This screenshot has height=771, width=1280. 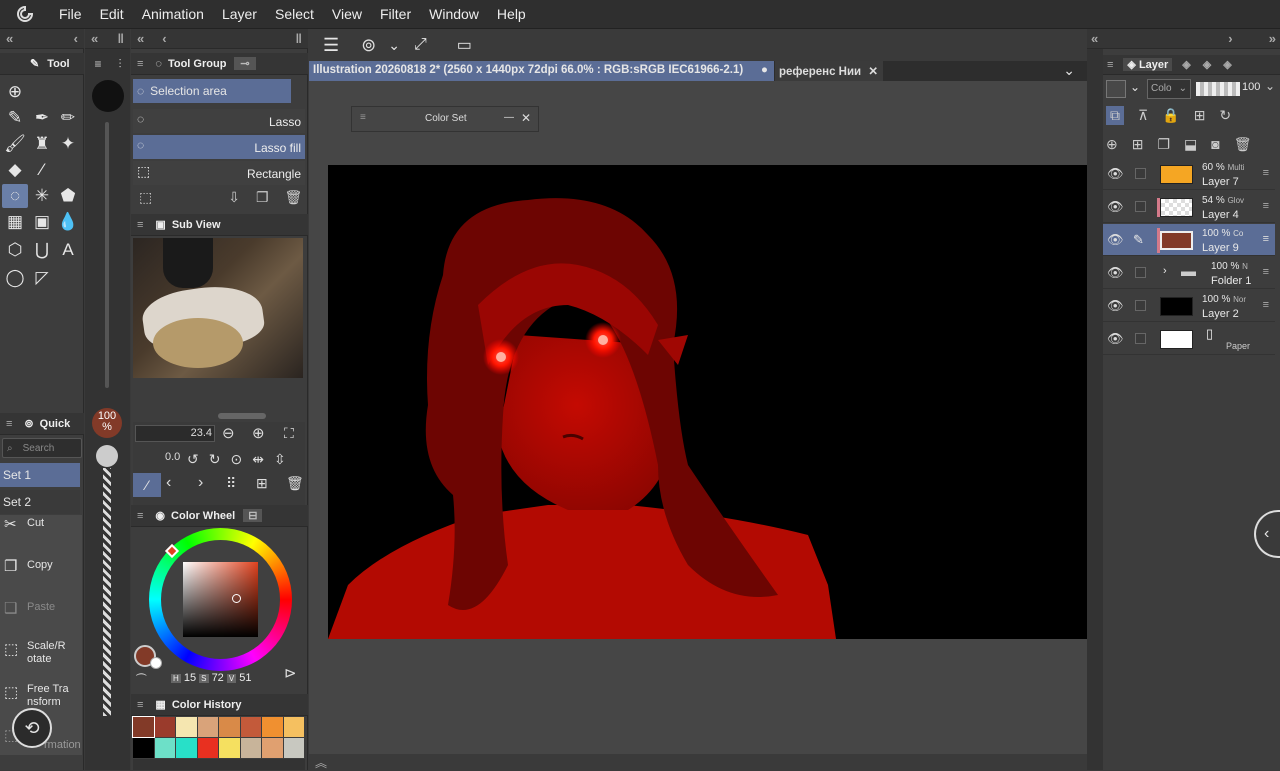 What do you see at coordinates (15, 278) in the screenshot?
I see `balloon-tool-icon: ◯` at bounding box center [15, 278].